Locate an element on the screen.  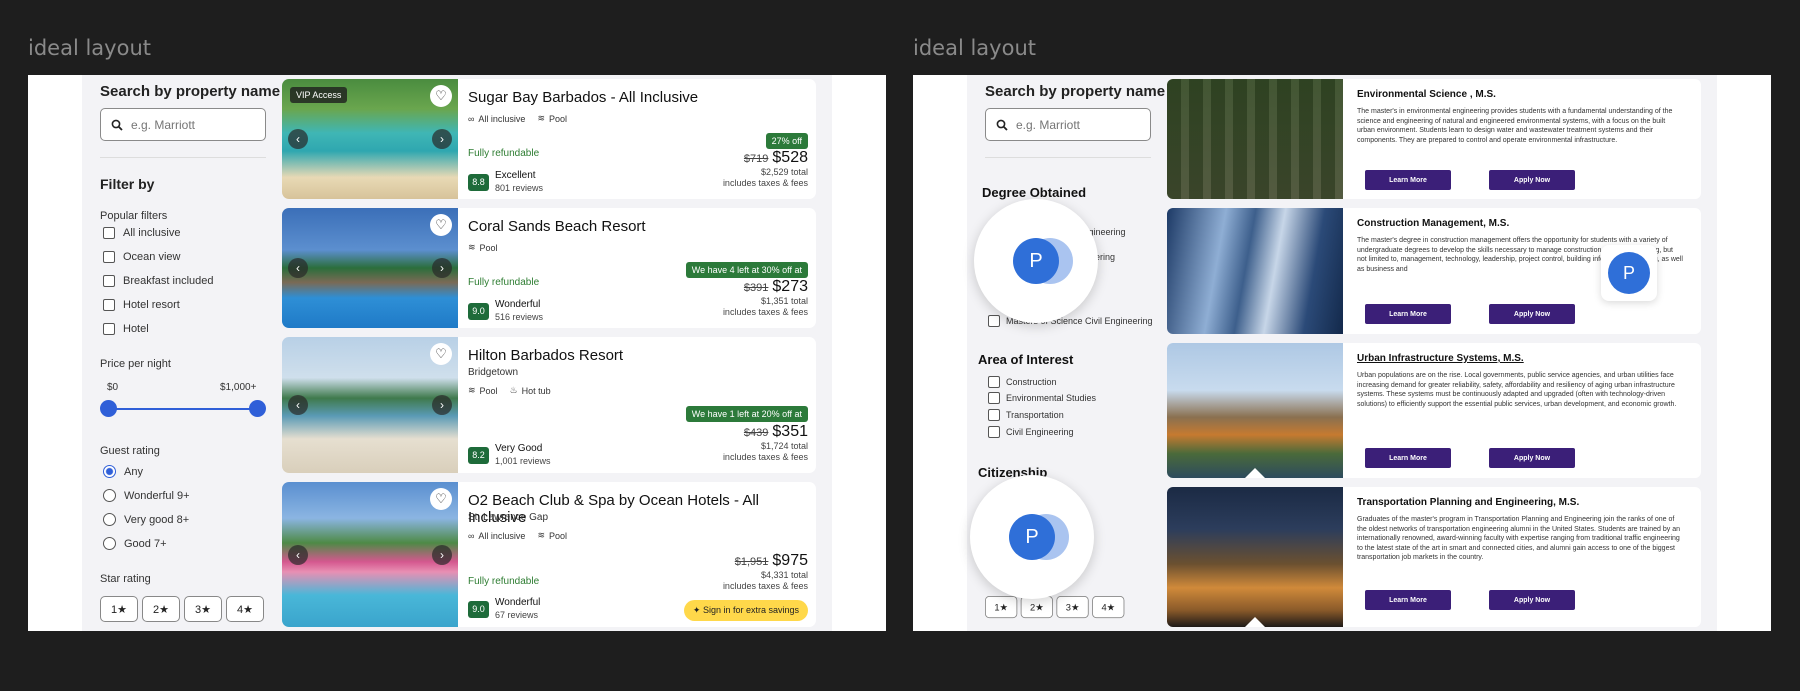
interest-construction: Construction is located at coordinates (1022, 382).